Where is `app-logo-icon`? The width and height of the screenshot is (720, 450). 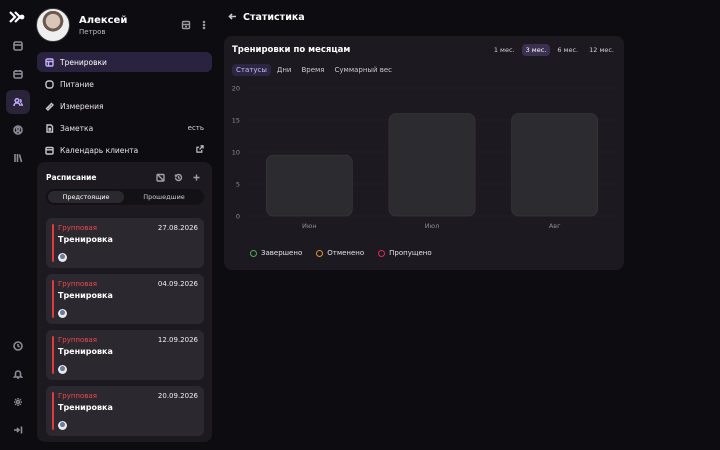 app-logo-icon is located at coordinates (17, 17).